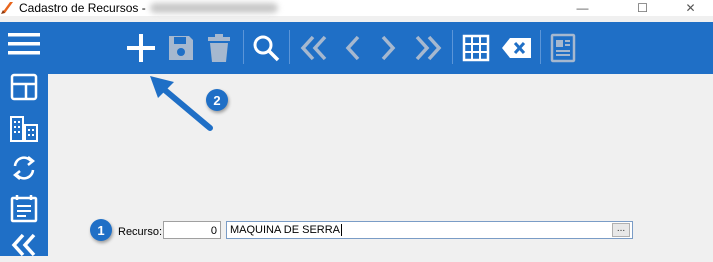 This screenshot has height=262, width=713. I want to click on list-document-icon, so click(24, 209).